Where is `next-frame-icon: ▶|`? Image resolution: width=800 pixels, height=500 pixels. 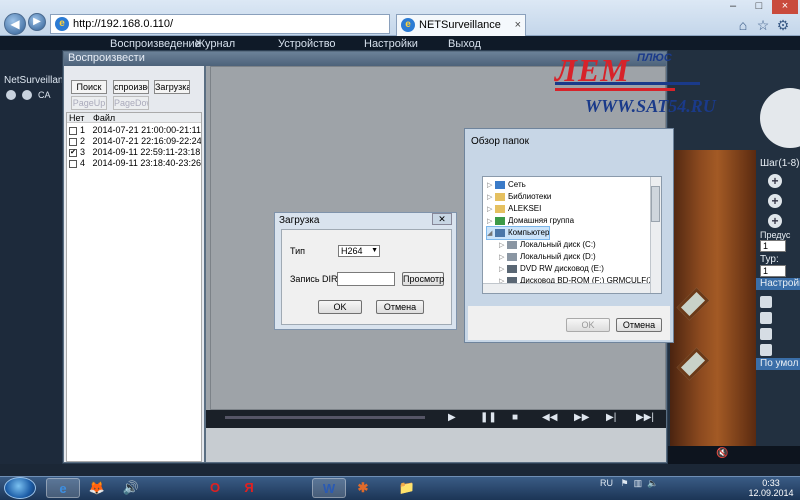
next-frame-icon: ▶| is located at coordinates (611, 418).